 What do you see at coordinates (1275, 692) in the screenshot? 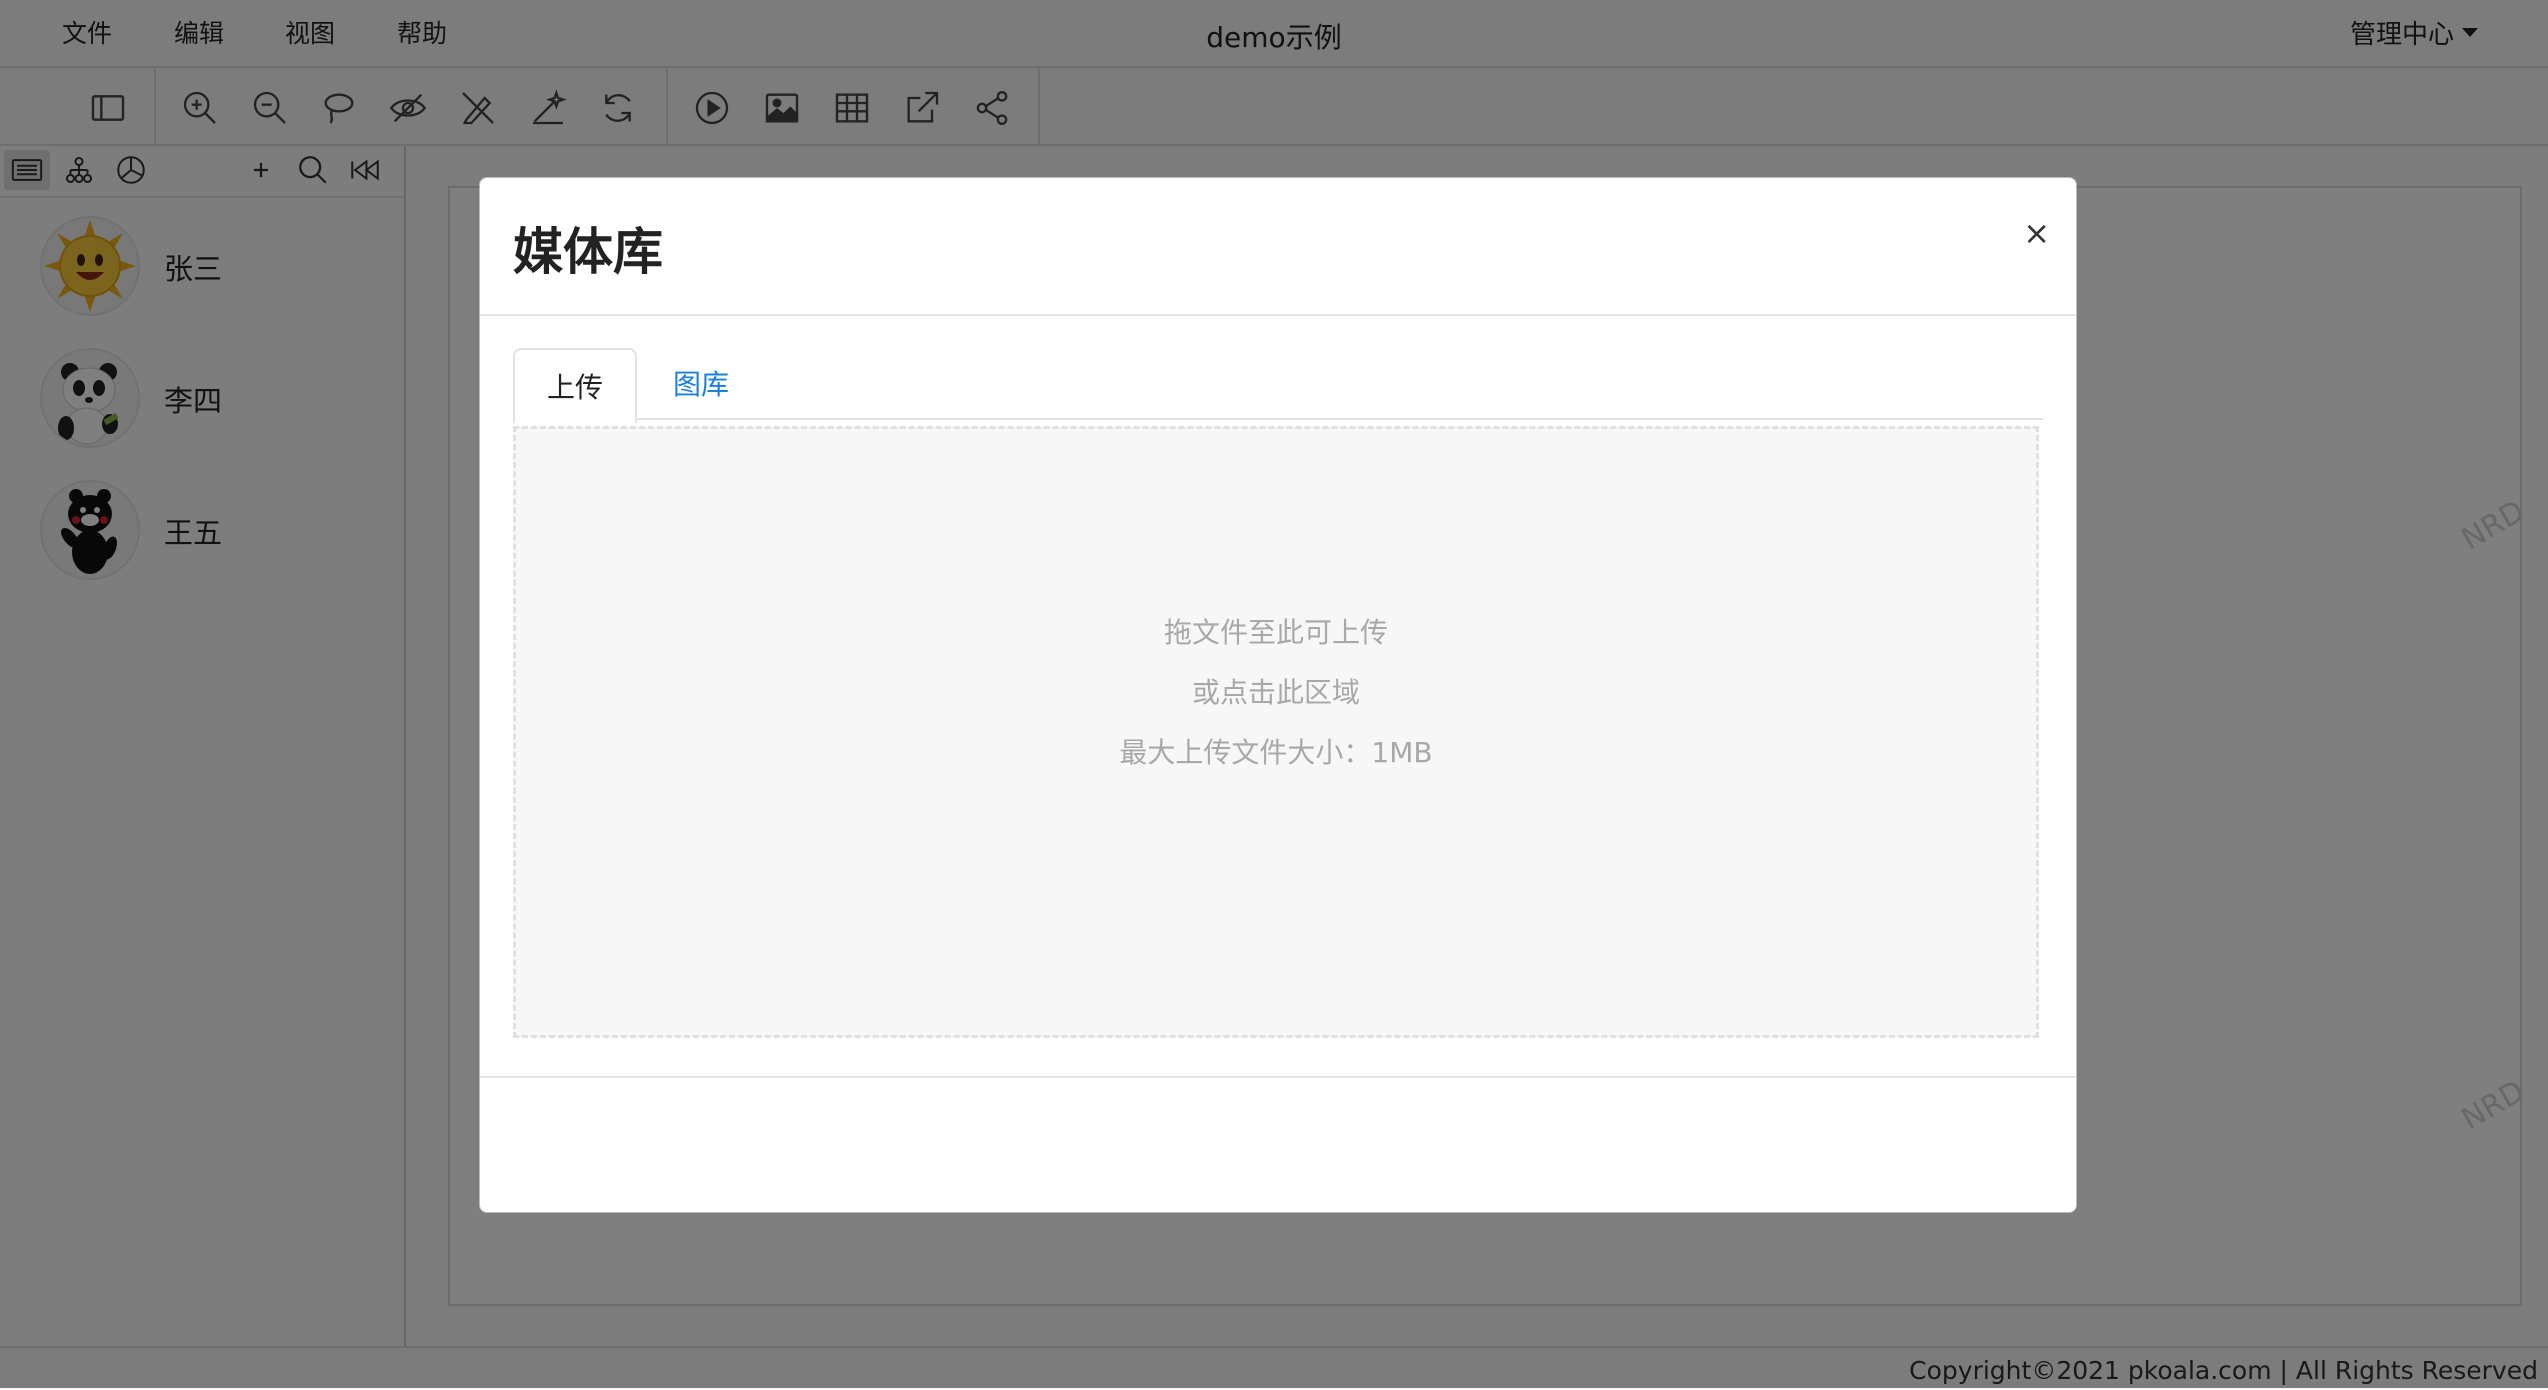
I see `dropzone-hint-click: 或点击此区域` at bounding box center [1275, 692].